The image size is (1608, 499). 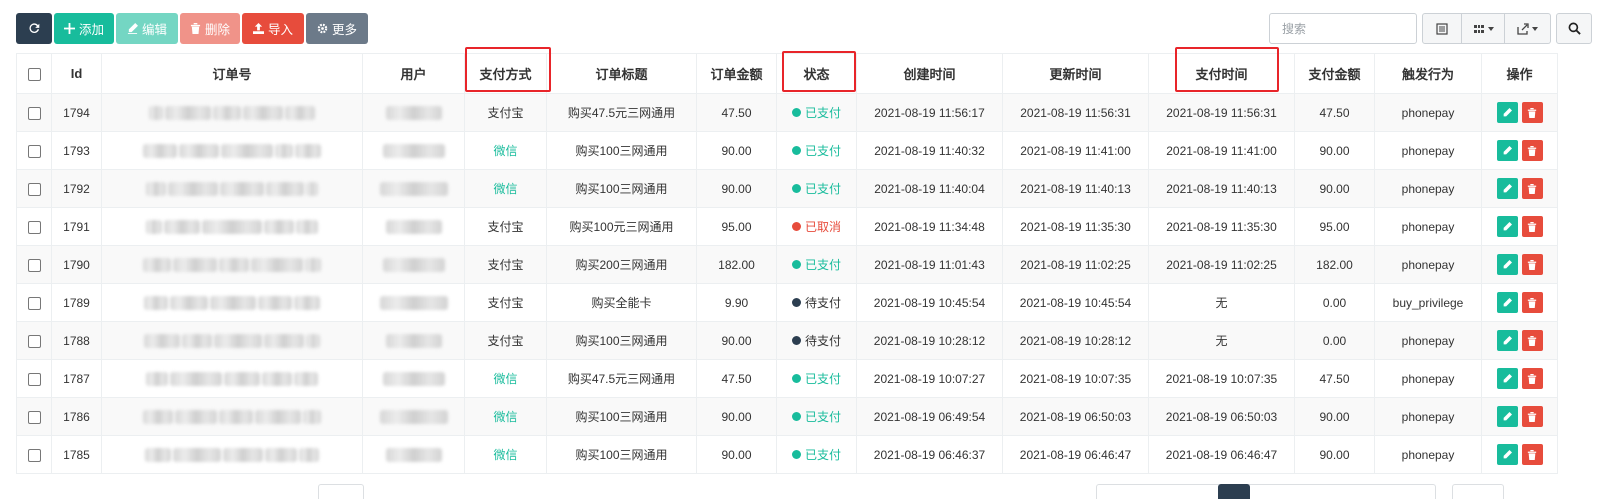 I want to click on columns-dropdown-button, so click(x=1483, y=28).